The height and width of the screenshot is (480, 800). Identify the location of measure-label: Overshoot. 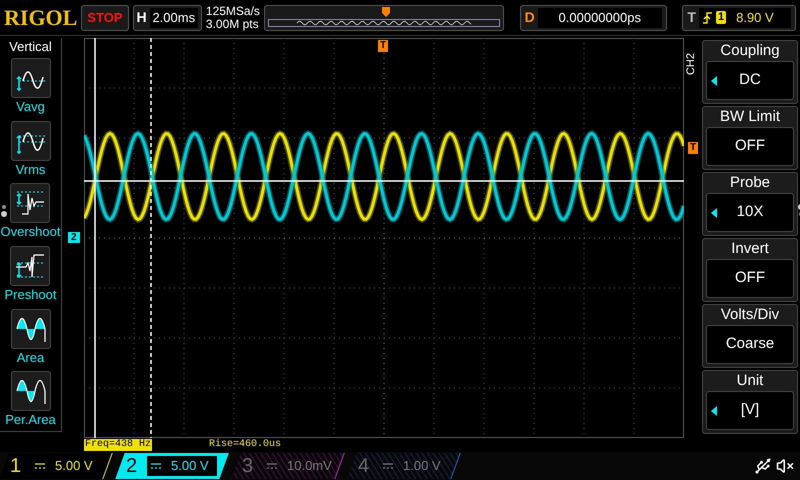
(30, 232).